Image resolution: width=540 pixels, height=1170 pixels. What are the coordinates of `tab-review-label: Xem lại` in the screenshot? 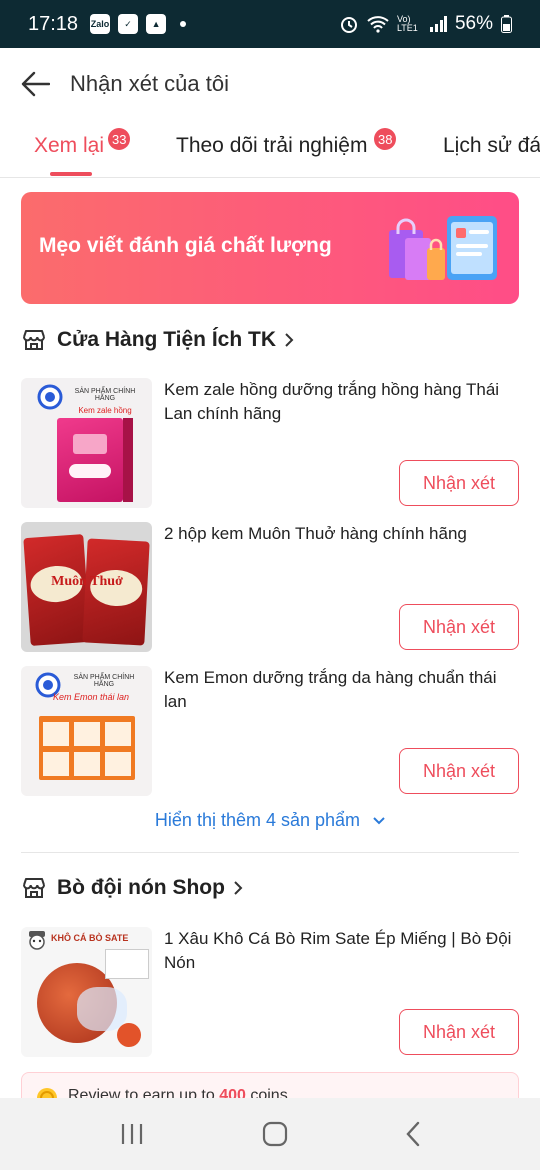 It's located at (69, 145).